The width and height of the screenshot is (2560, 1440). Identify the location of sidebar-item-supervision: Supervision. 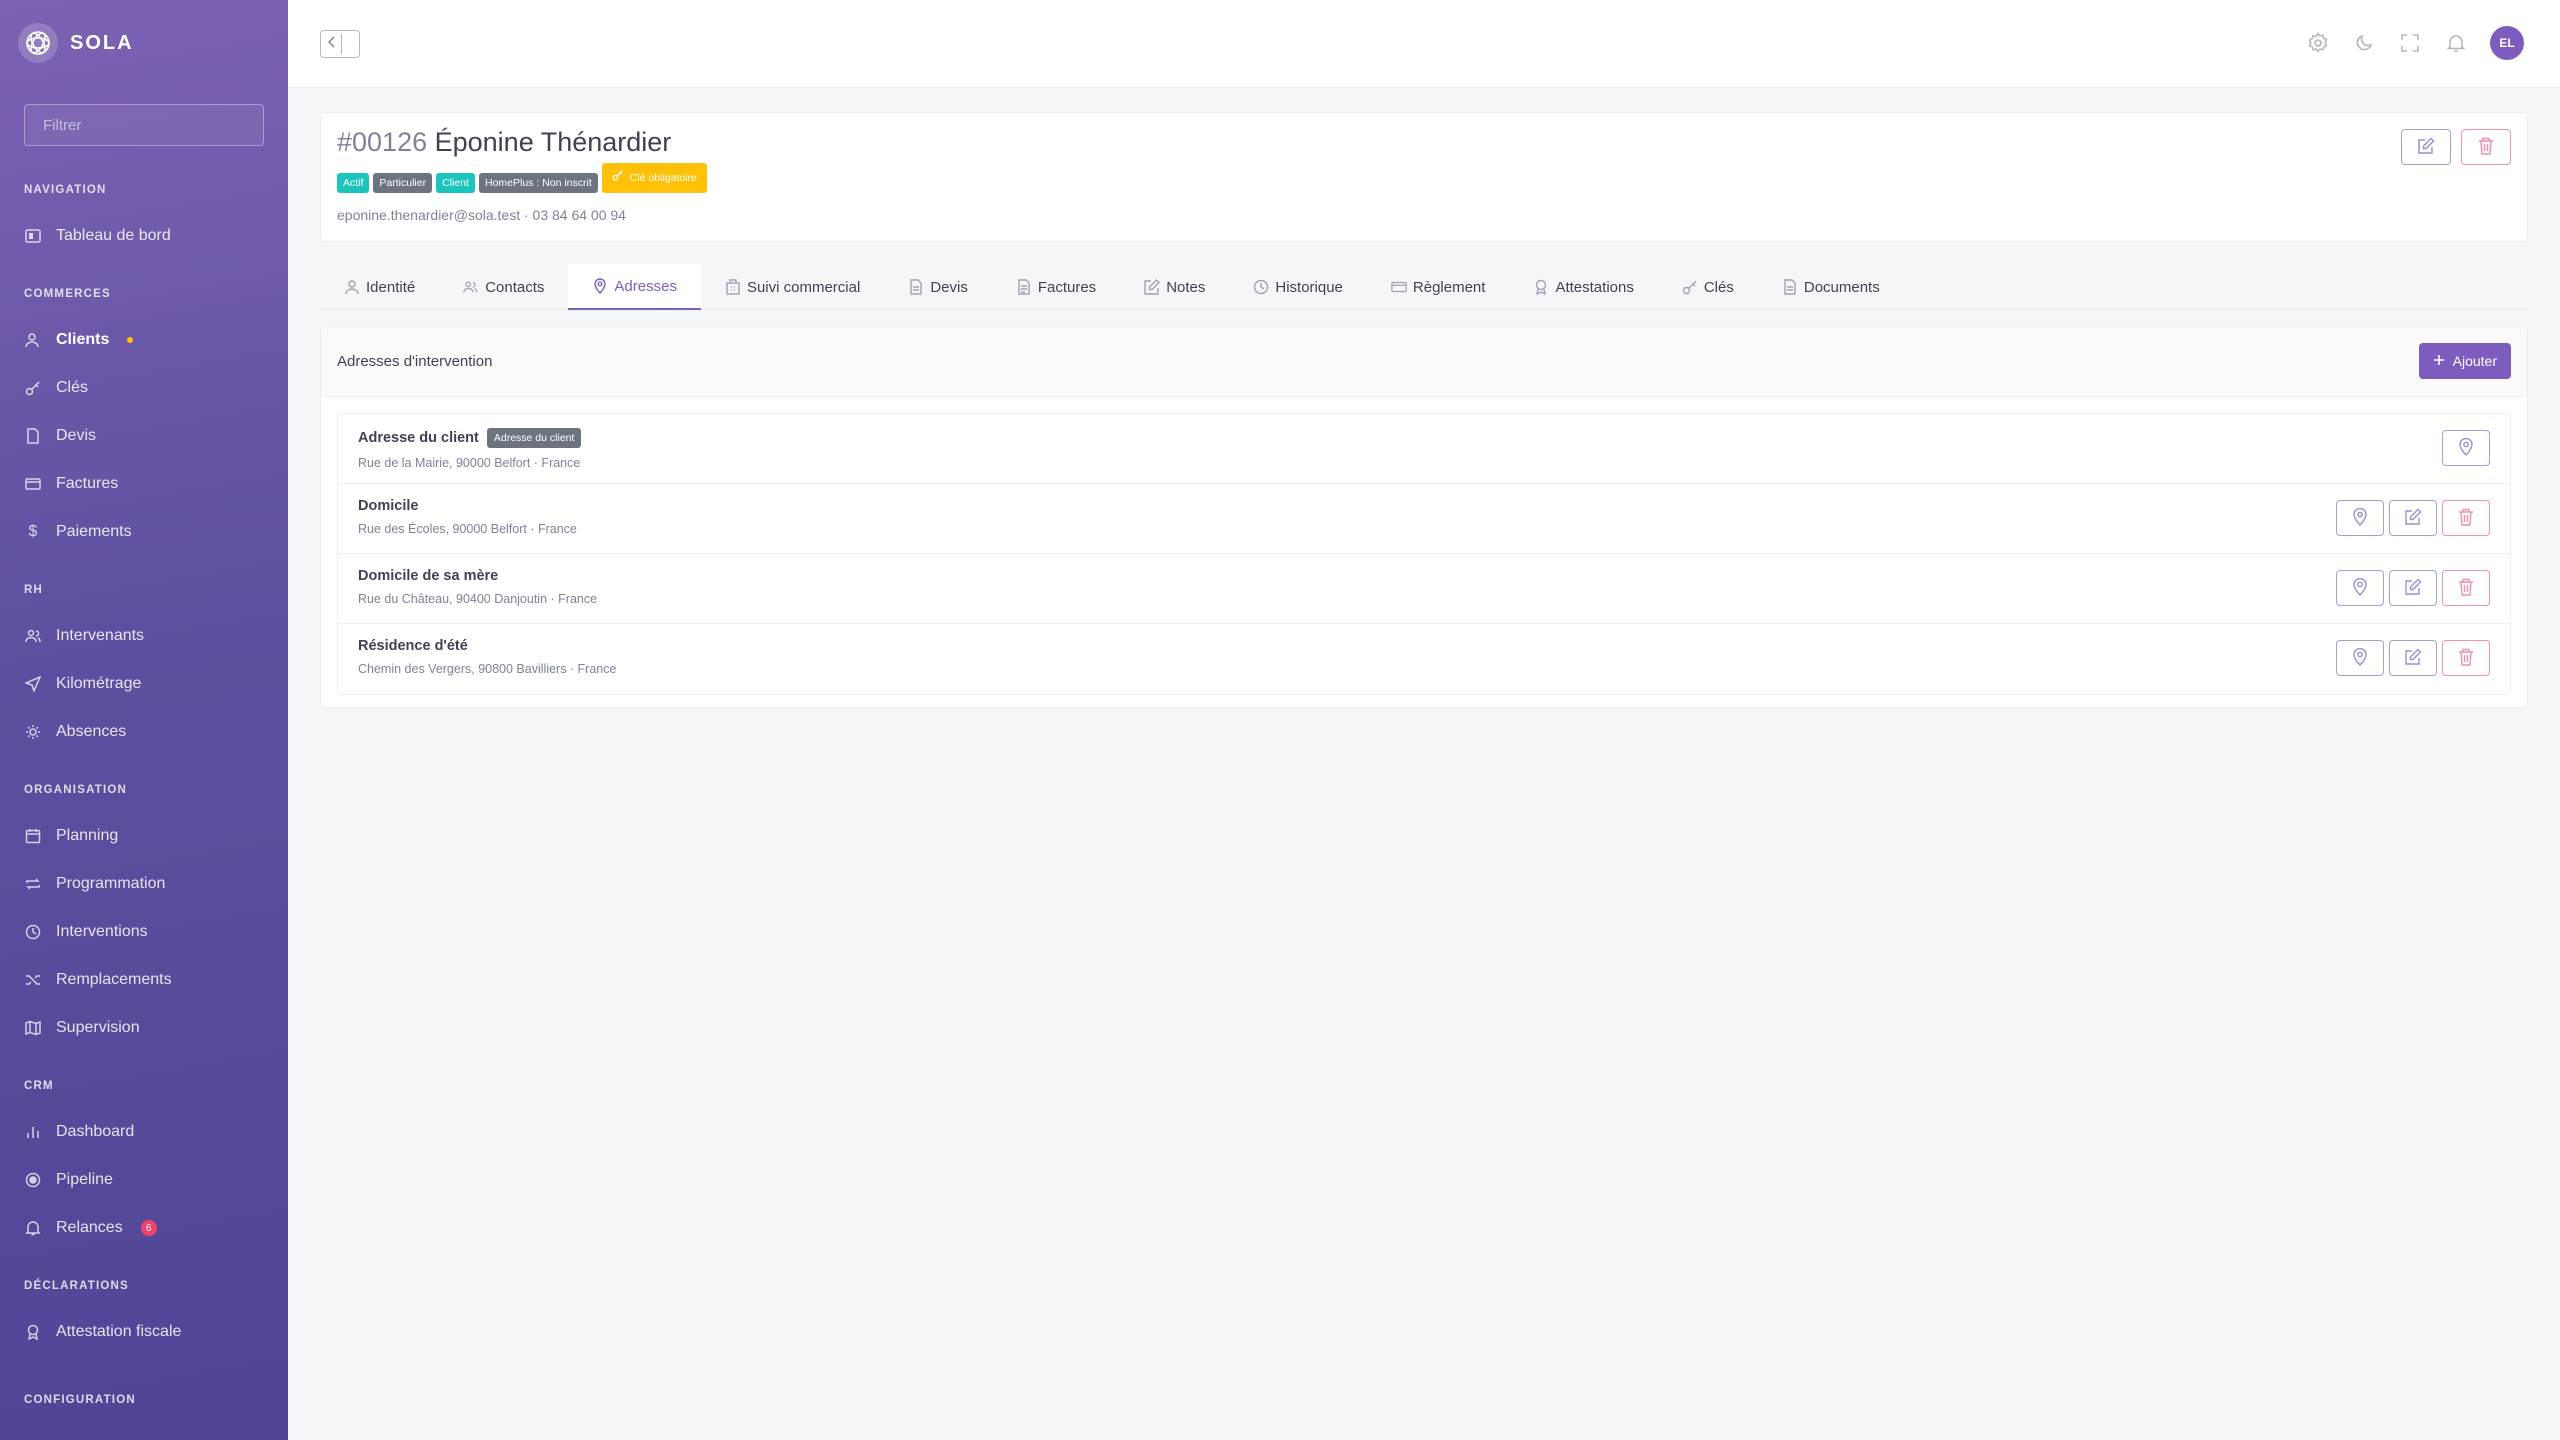
(144, 1028).